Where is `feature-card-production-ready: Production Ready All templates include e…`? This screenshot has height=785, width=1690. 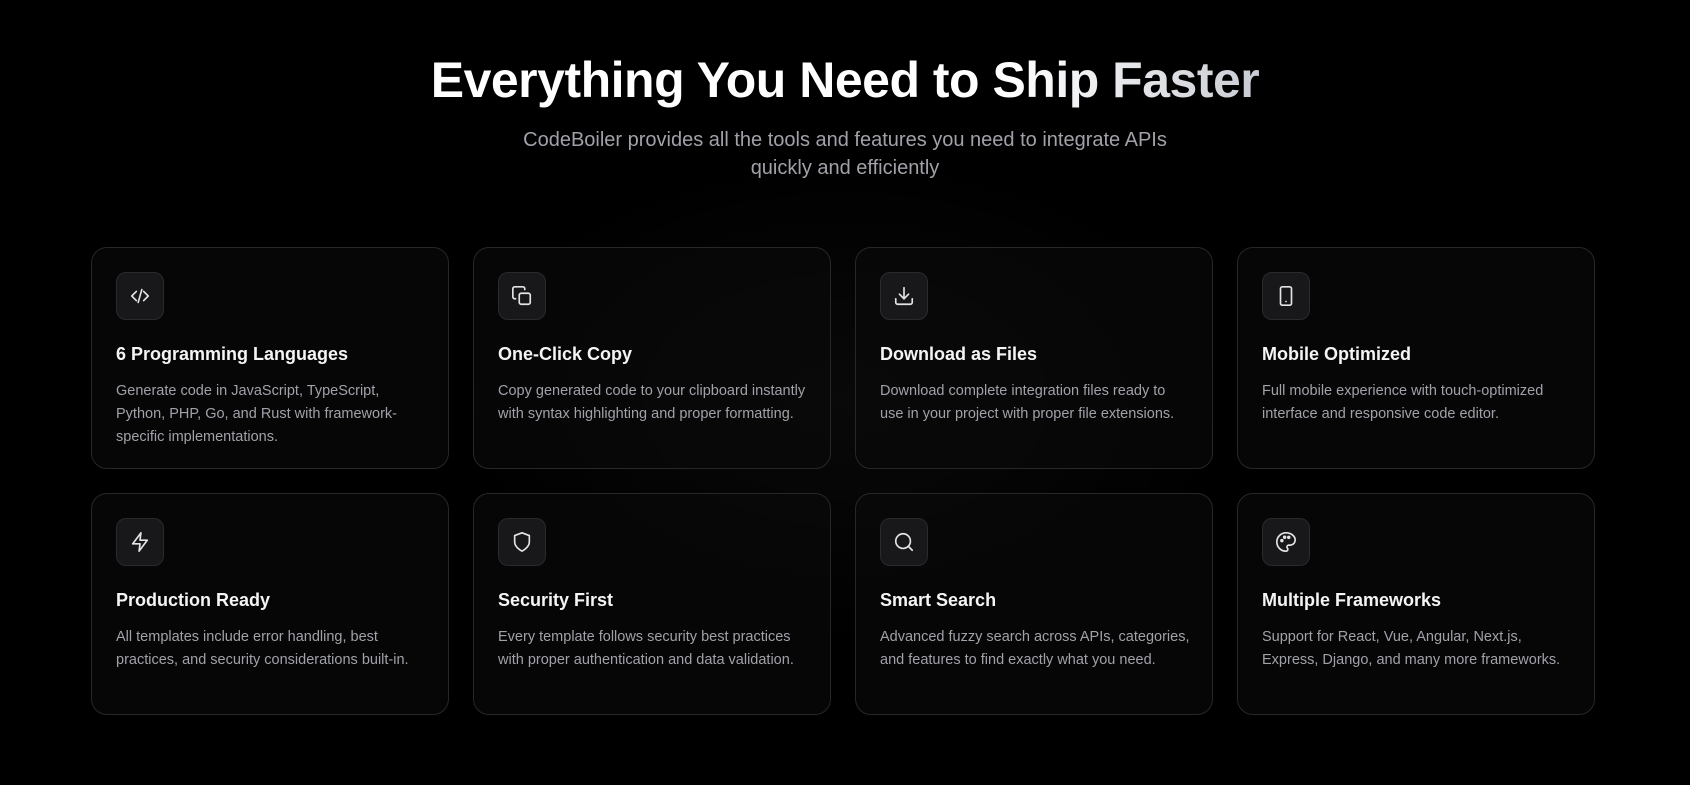
feature-card-production-ready: Production Ready All templates include e… is located at coordinates (270, 604).